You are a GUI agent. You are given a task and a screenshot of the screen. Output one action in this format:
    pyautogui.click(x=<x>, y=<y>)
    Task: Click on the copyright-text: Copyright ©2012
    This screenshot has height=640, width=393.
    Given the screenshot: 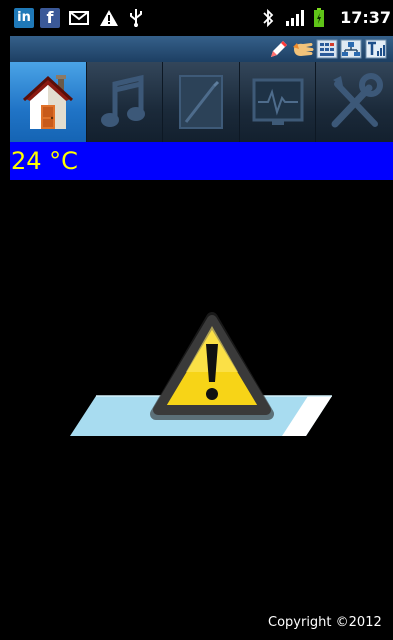 What is the action you would take?
    pyautogui.click(x=325, y=622)
    